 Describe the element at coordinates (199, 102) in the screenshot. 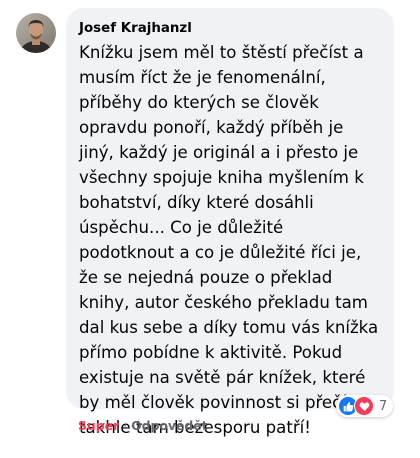

I see `comment-text-line: příběhy do kterých se člověk` at that location.